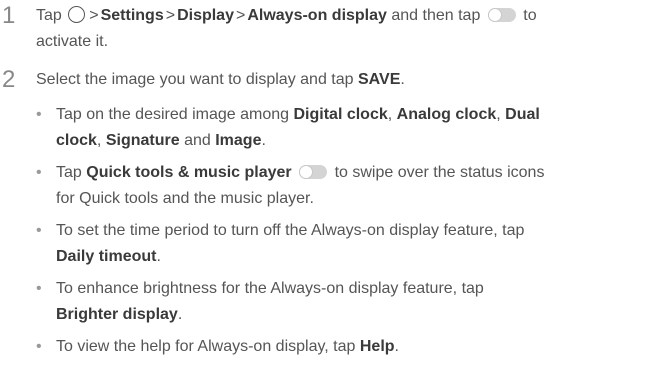  I want to click on text-activate: activate it., so click(72, 41).